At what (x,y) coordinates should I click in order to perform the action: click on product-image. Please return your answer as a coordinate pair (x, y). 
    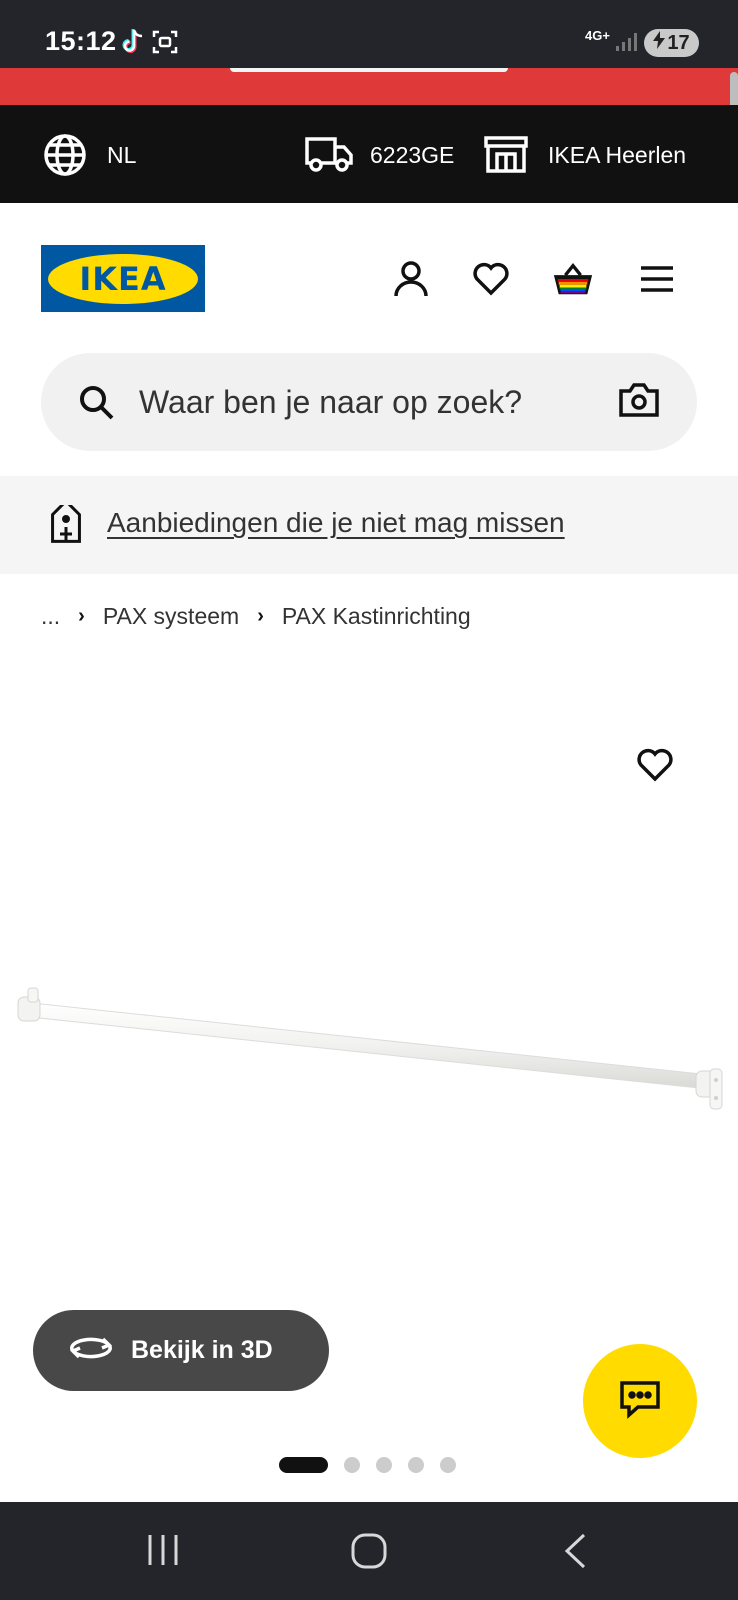
    Looking at the image, I should click on (370, 1057).